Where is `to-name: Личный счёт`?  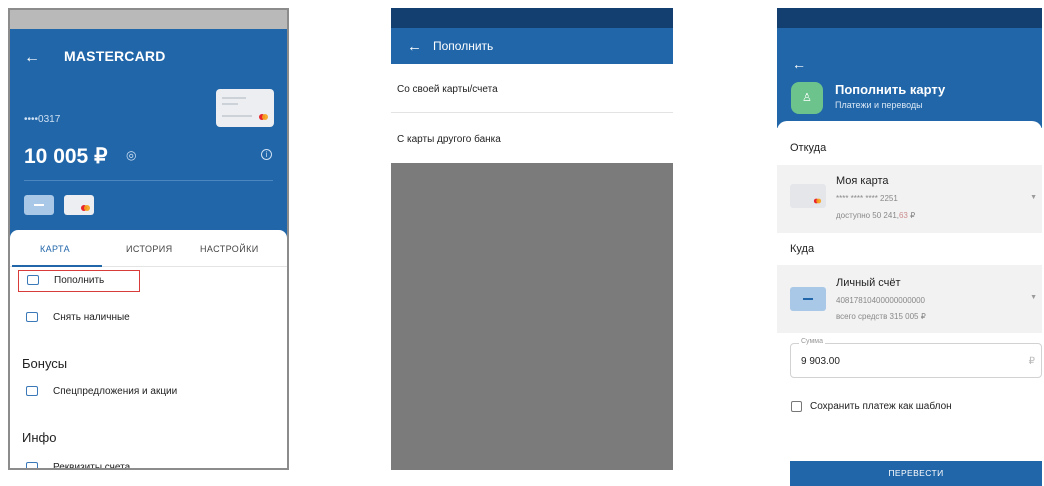 to-name: Личный счёт is located at coordinates (868, 283).